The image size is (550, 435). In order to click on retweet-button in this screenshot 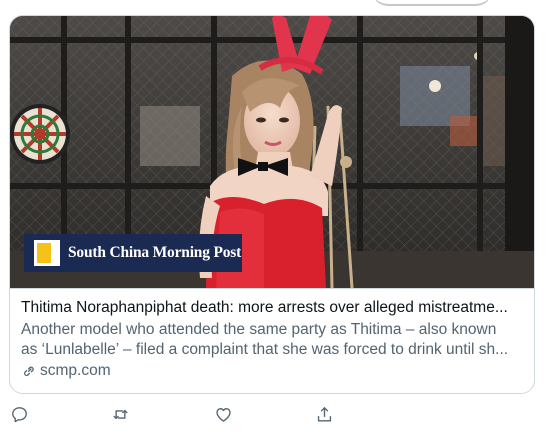, I will do `click(120, 414)`.